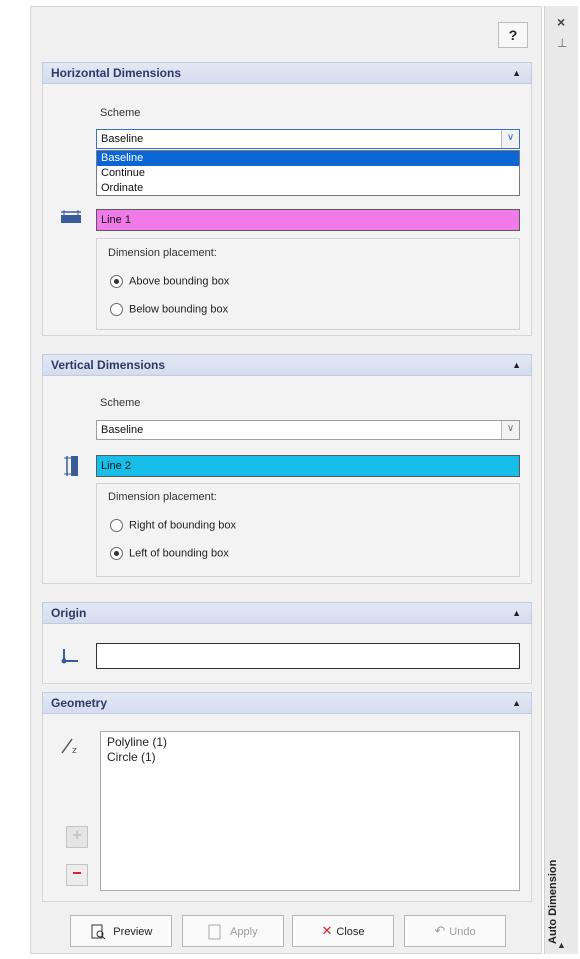 The image size is (580, 959). What do you see at coordinates (310, 742) in the screenshot?
I see `list-item: Polyline (1)` at bounding box center [310, 742].